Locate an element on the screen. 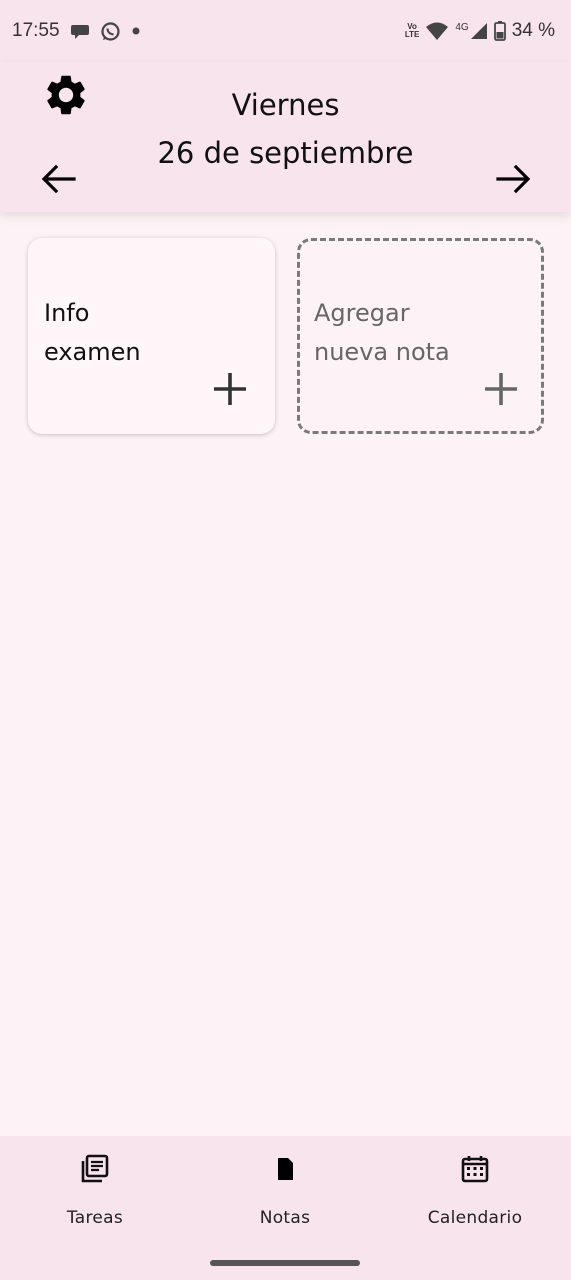 This screenshot has width=571, height=1280. bottom-navigation: Tareas Notas Calendario is located at coordinates (285, 1208).